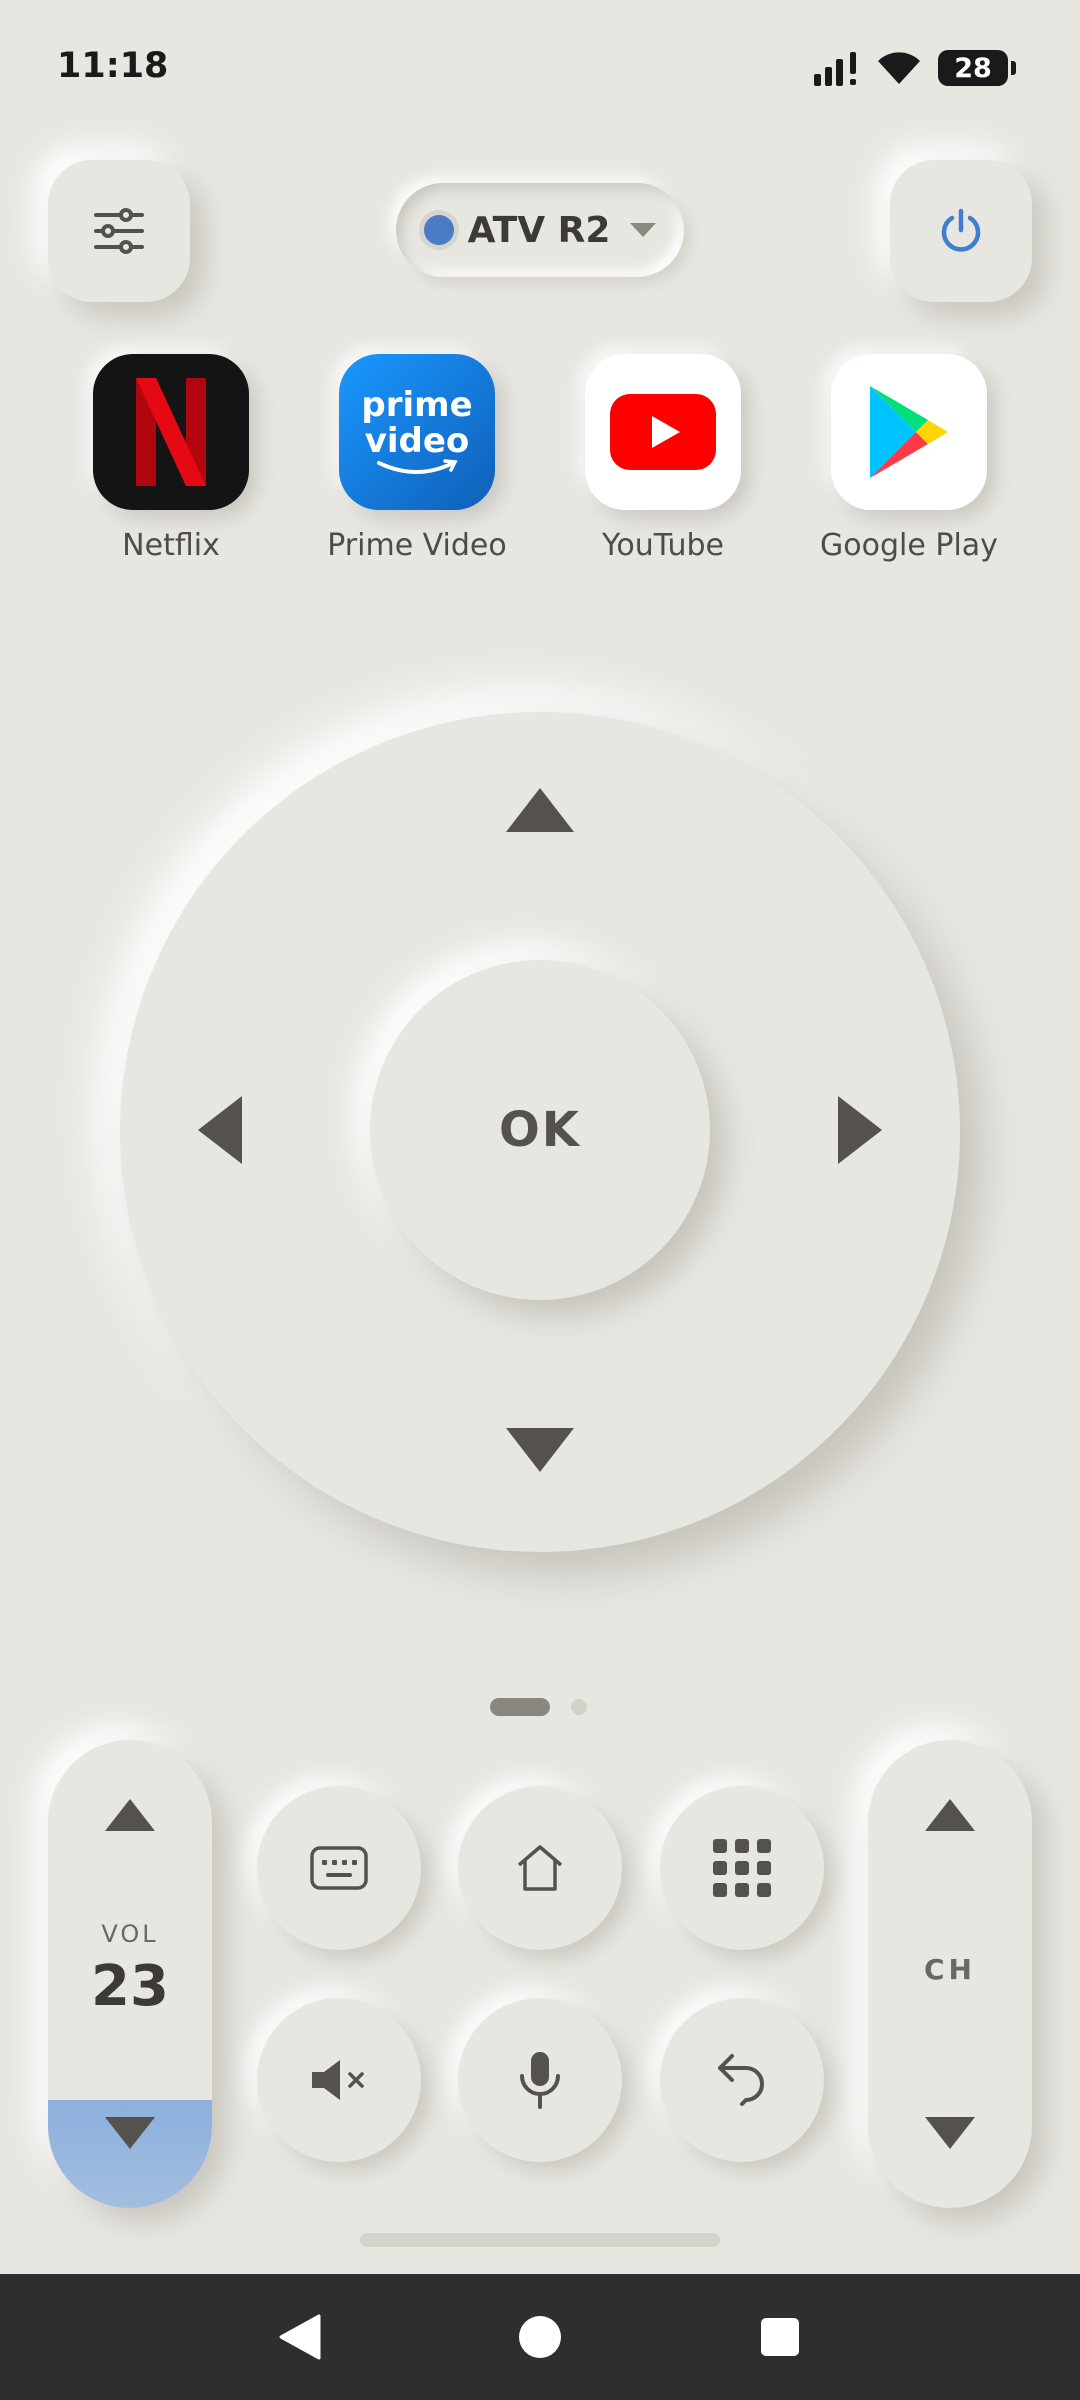  What do you see at coordinates (171, 545) in the screenshot?
I see `app-label: Netflix` at bounding box center [171, 545].